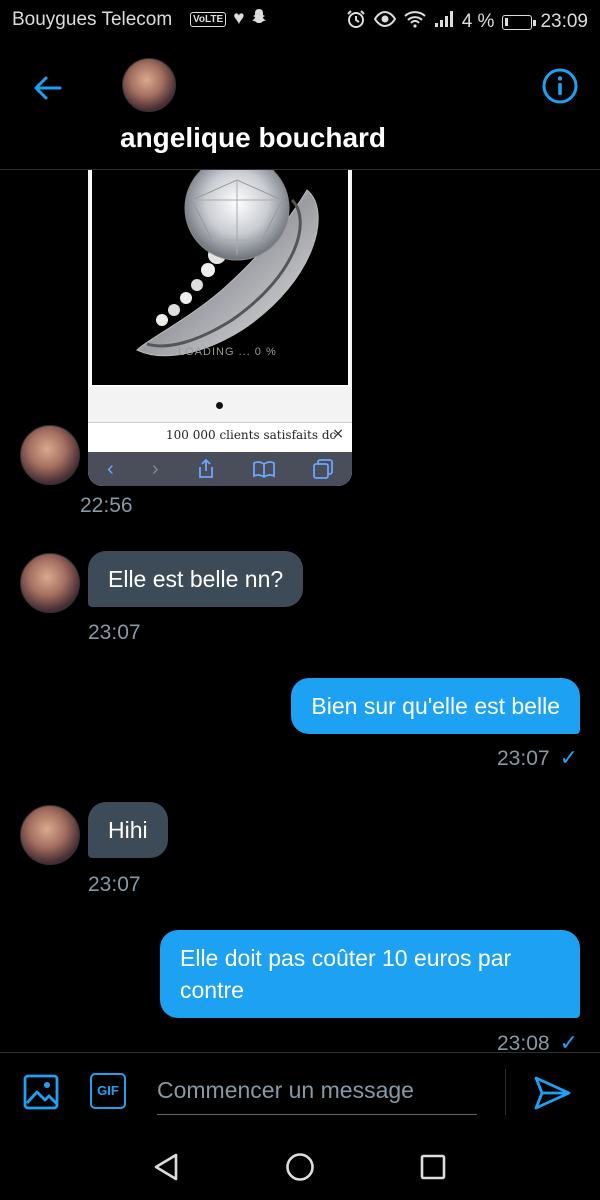 Image resolution: width=600 pixels, height=1200 pixels. What do you see at coordinates (220, 278) in the screenshot?
I see `ring-image: LOADING ... 0 %` at bounding box center [220, 278].